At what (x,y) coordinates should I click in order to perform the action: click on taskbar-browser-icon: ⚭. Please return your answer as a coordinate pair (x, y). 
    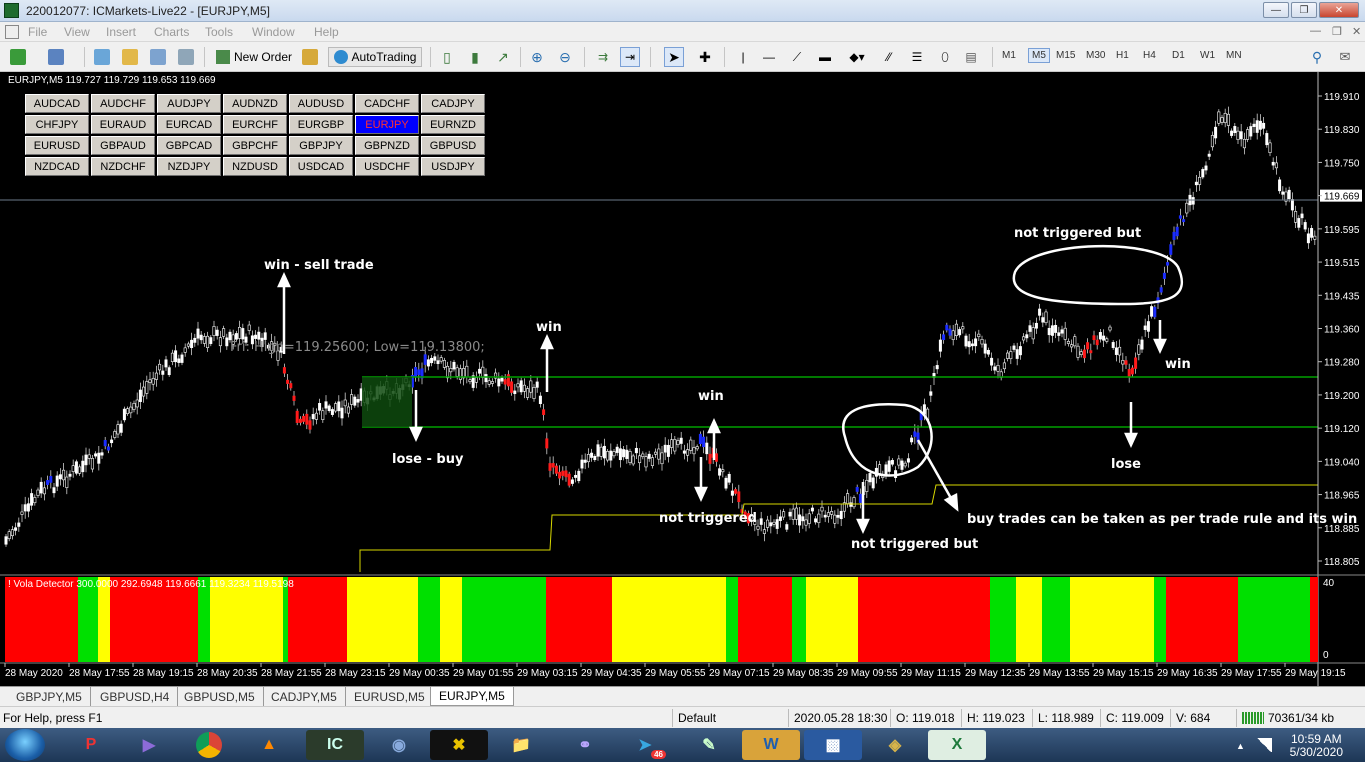
    Looking at the image, I should click on (585, 745).